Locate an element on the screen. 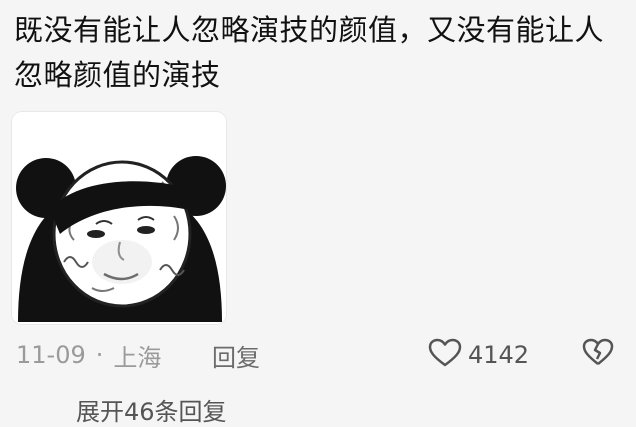 The image size is (636, 427). comment-location: 上海 is located at coordinates (137, 357).